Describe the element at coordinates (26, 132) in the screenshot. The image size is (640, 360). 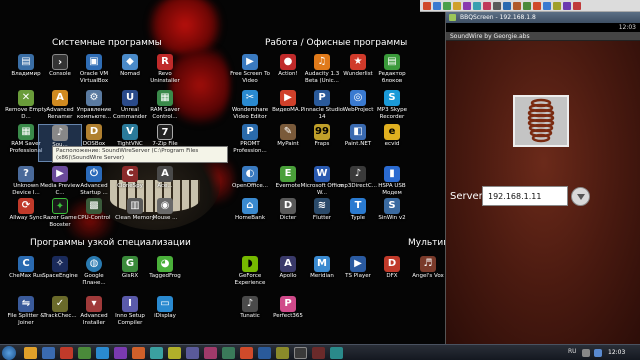
I see `ram-icon: ▦` at that location.